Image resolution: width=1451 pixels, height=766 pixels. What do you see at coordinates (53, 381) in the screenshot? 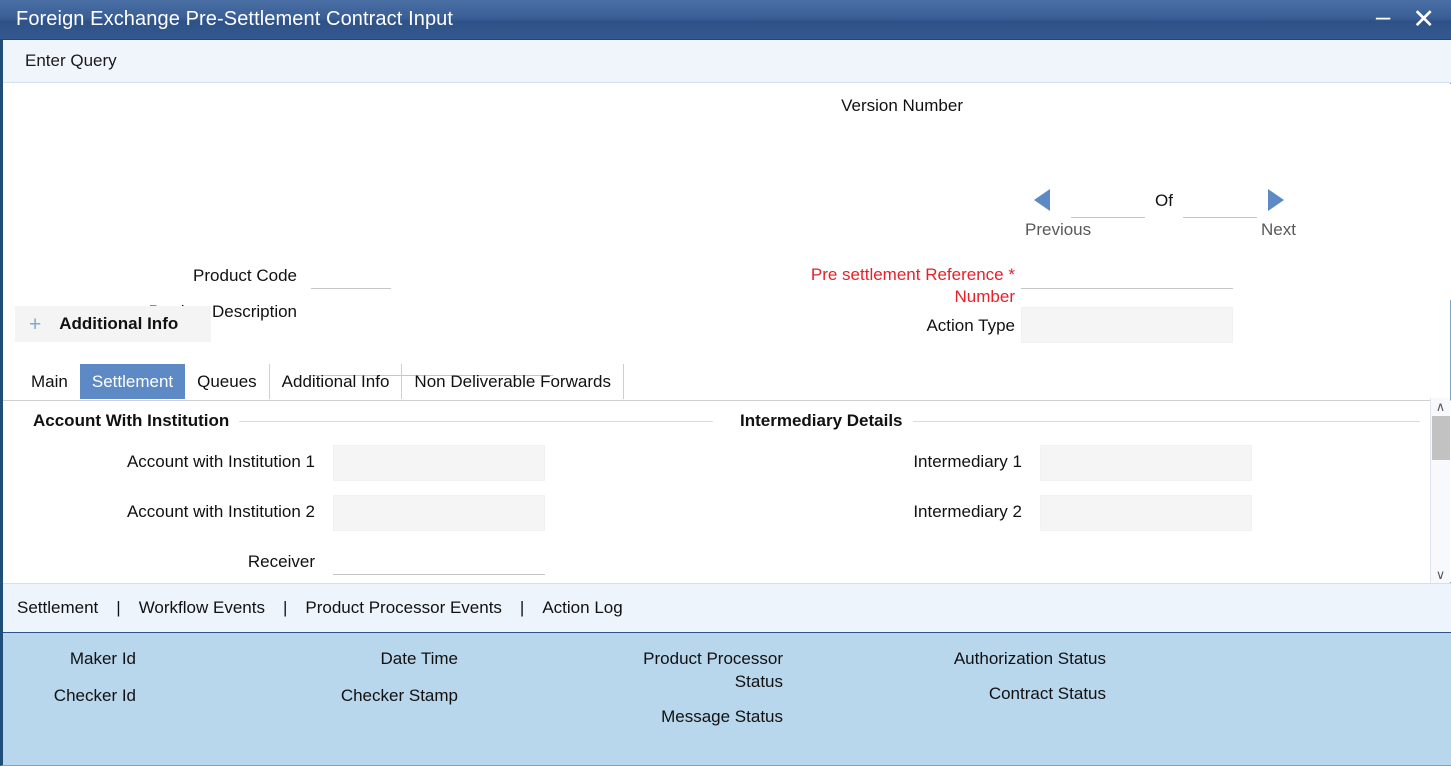
I see `tab-main: Main` at bounding box center [53, 381].